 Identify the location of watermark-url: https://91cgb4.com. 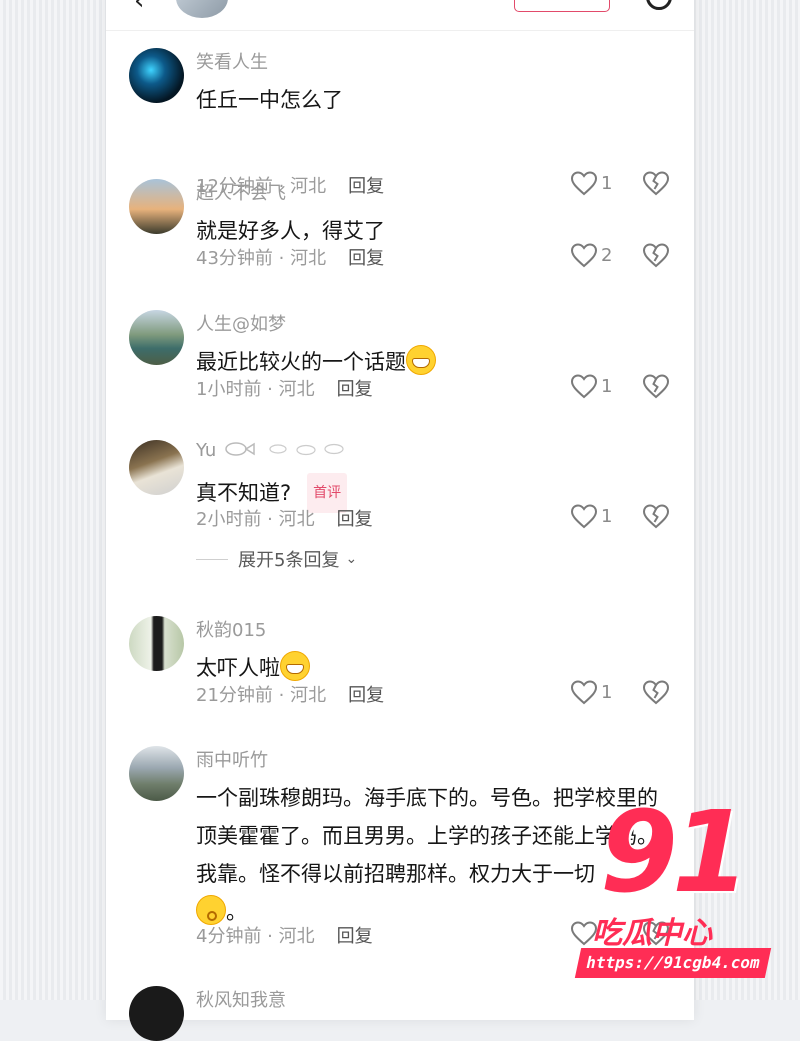
(673, 963).